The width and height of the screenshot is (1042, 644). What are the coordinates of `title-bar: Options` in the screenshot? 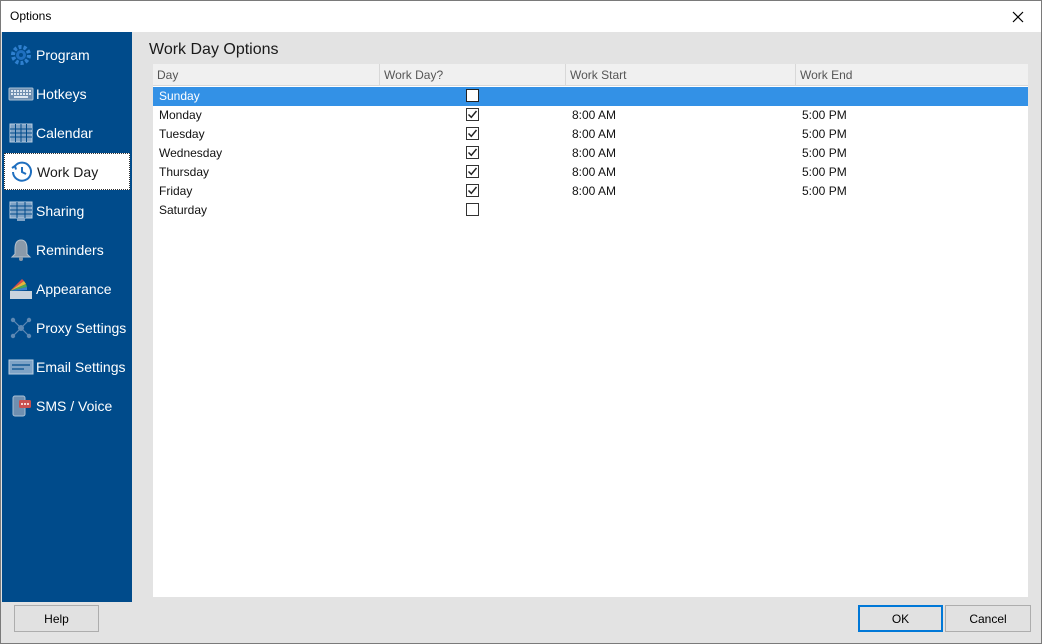 It's located at (521, 16).